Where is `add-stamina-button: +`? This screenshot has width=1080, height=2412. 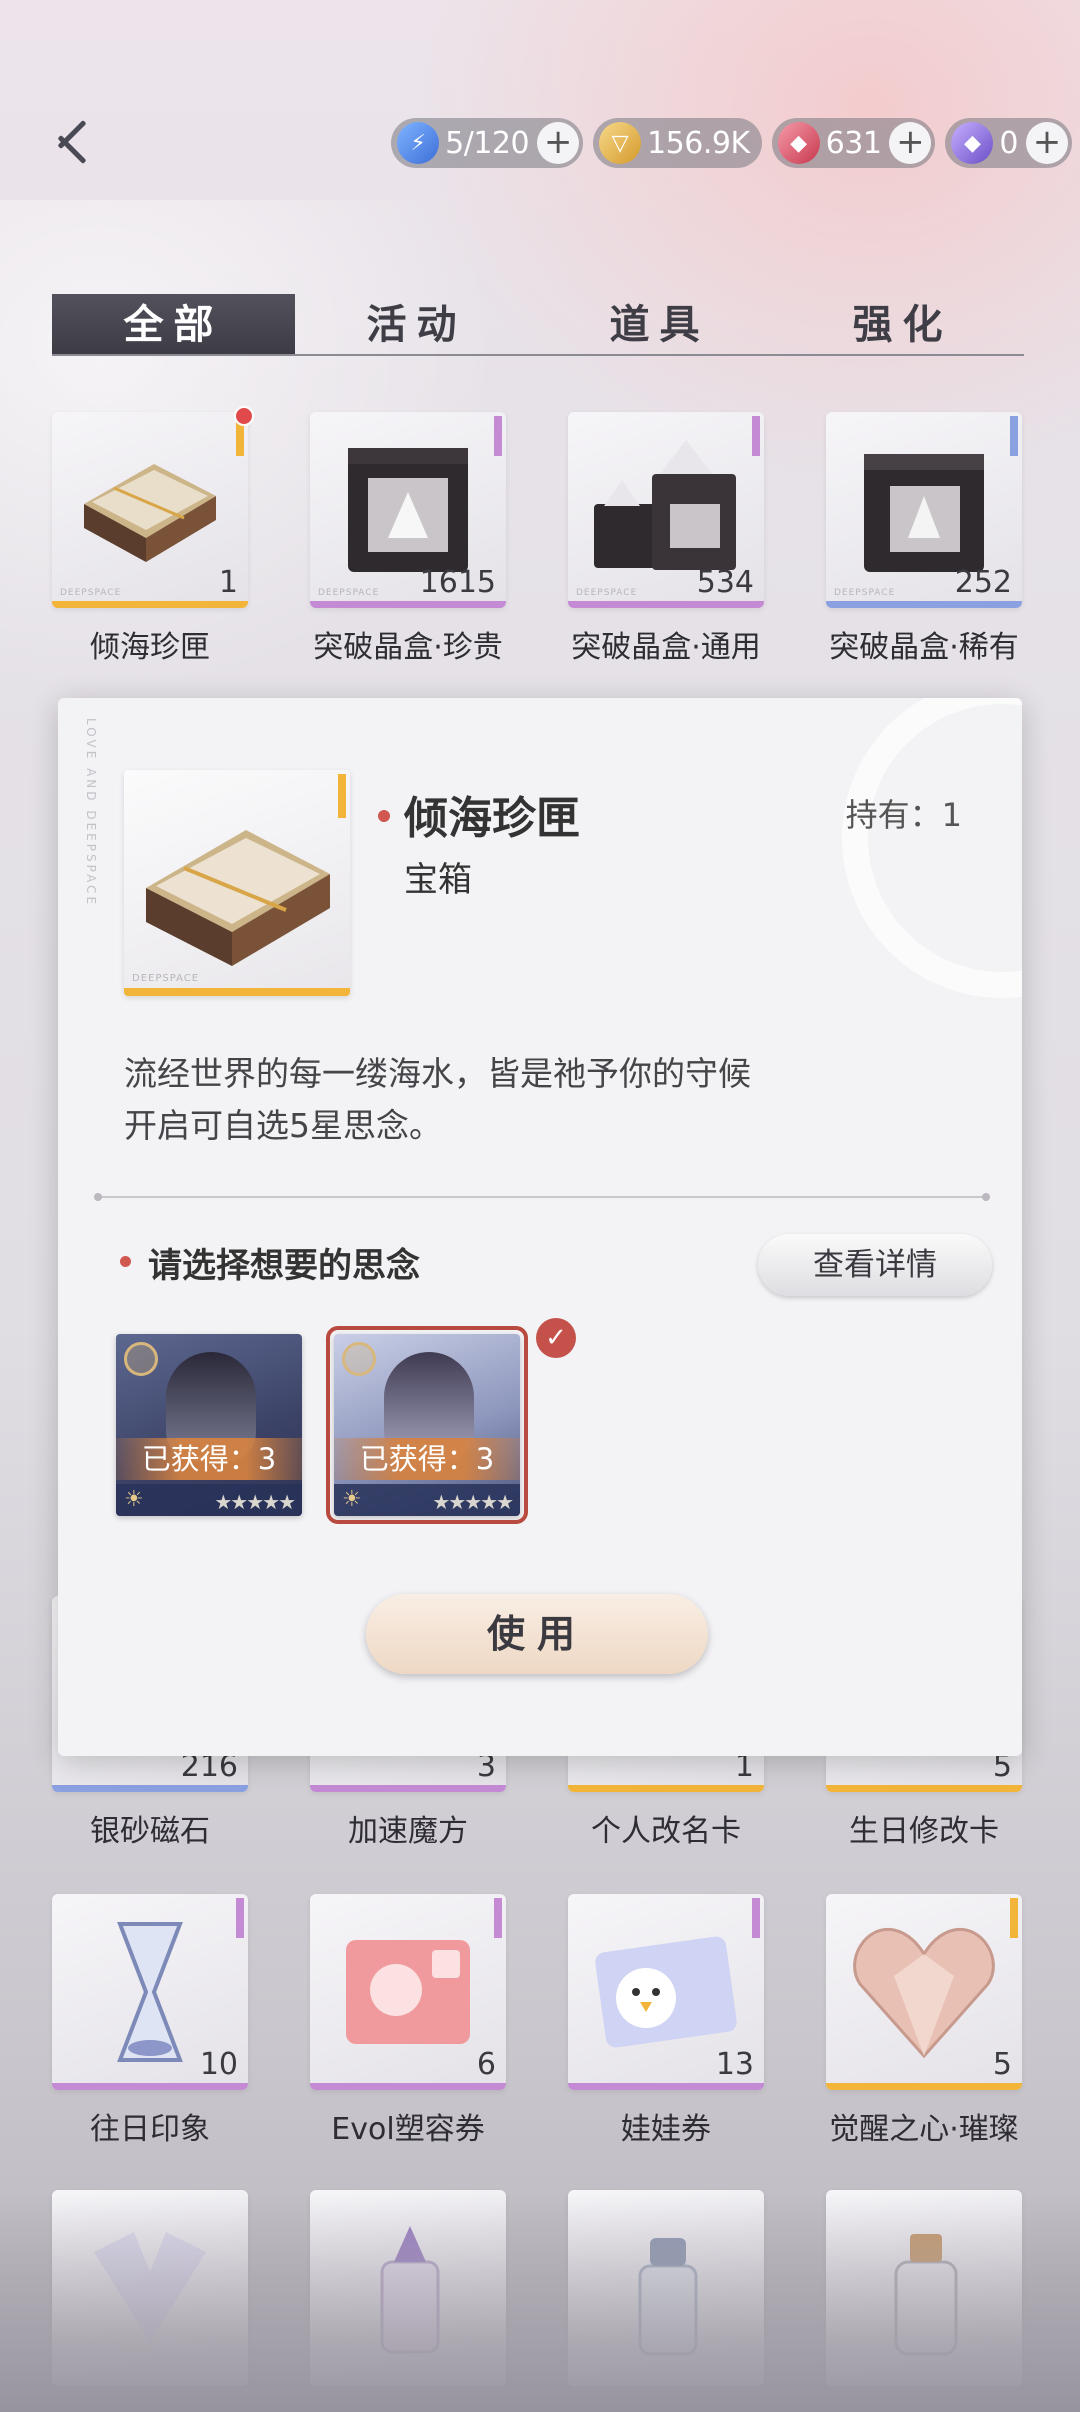 add-stamina-button: + is located at coordinates (558, 143).